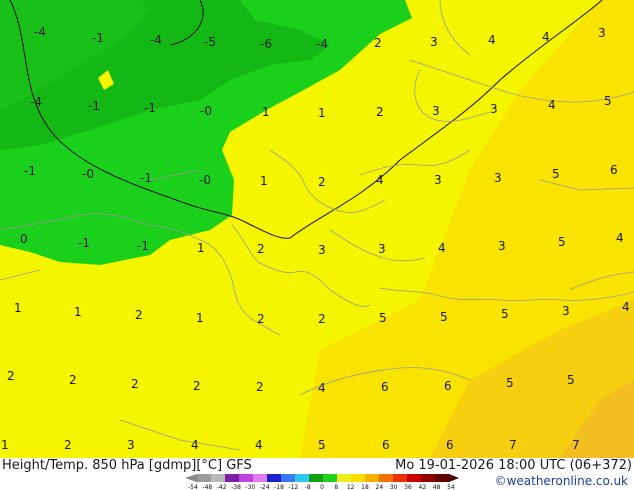 The height and width of the screenshot is (490, 634). Describe the element at coordinates (127, 465) in the screenshot. I see `map-title: Height/Temp. 850 hPa [gdmp][°C] GFS` at that location.